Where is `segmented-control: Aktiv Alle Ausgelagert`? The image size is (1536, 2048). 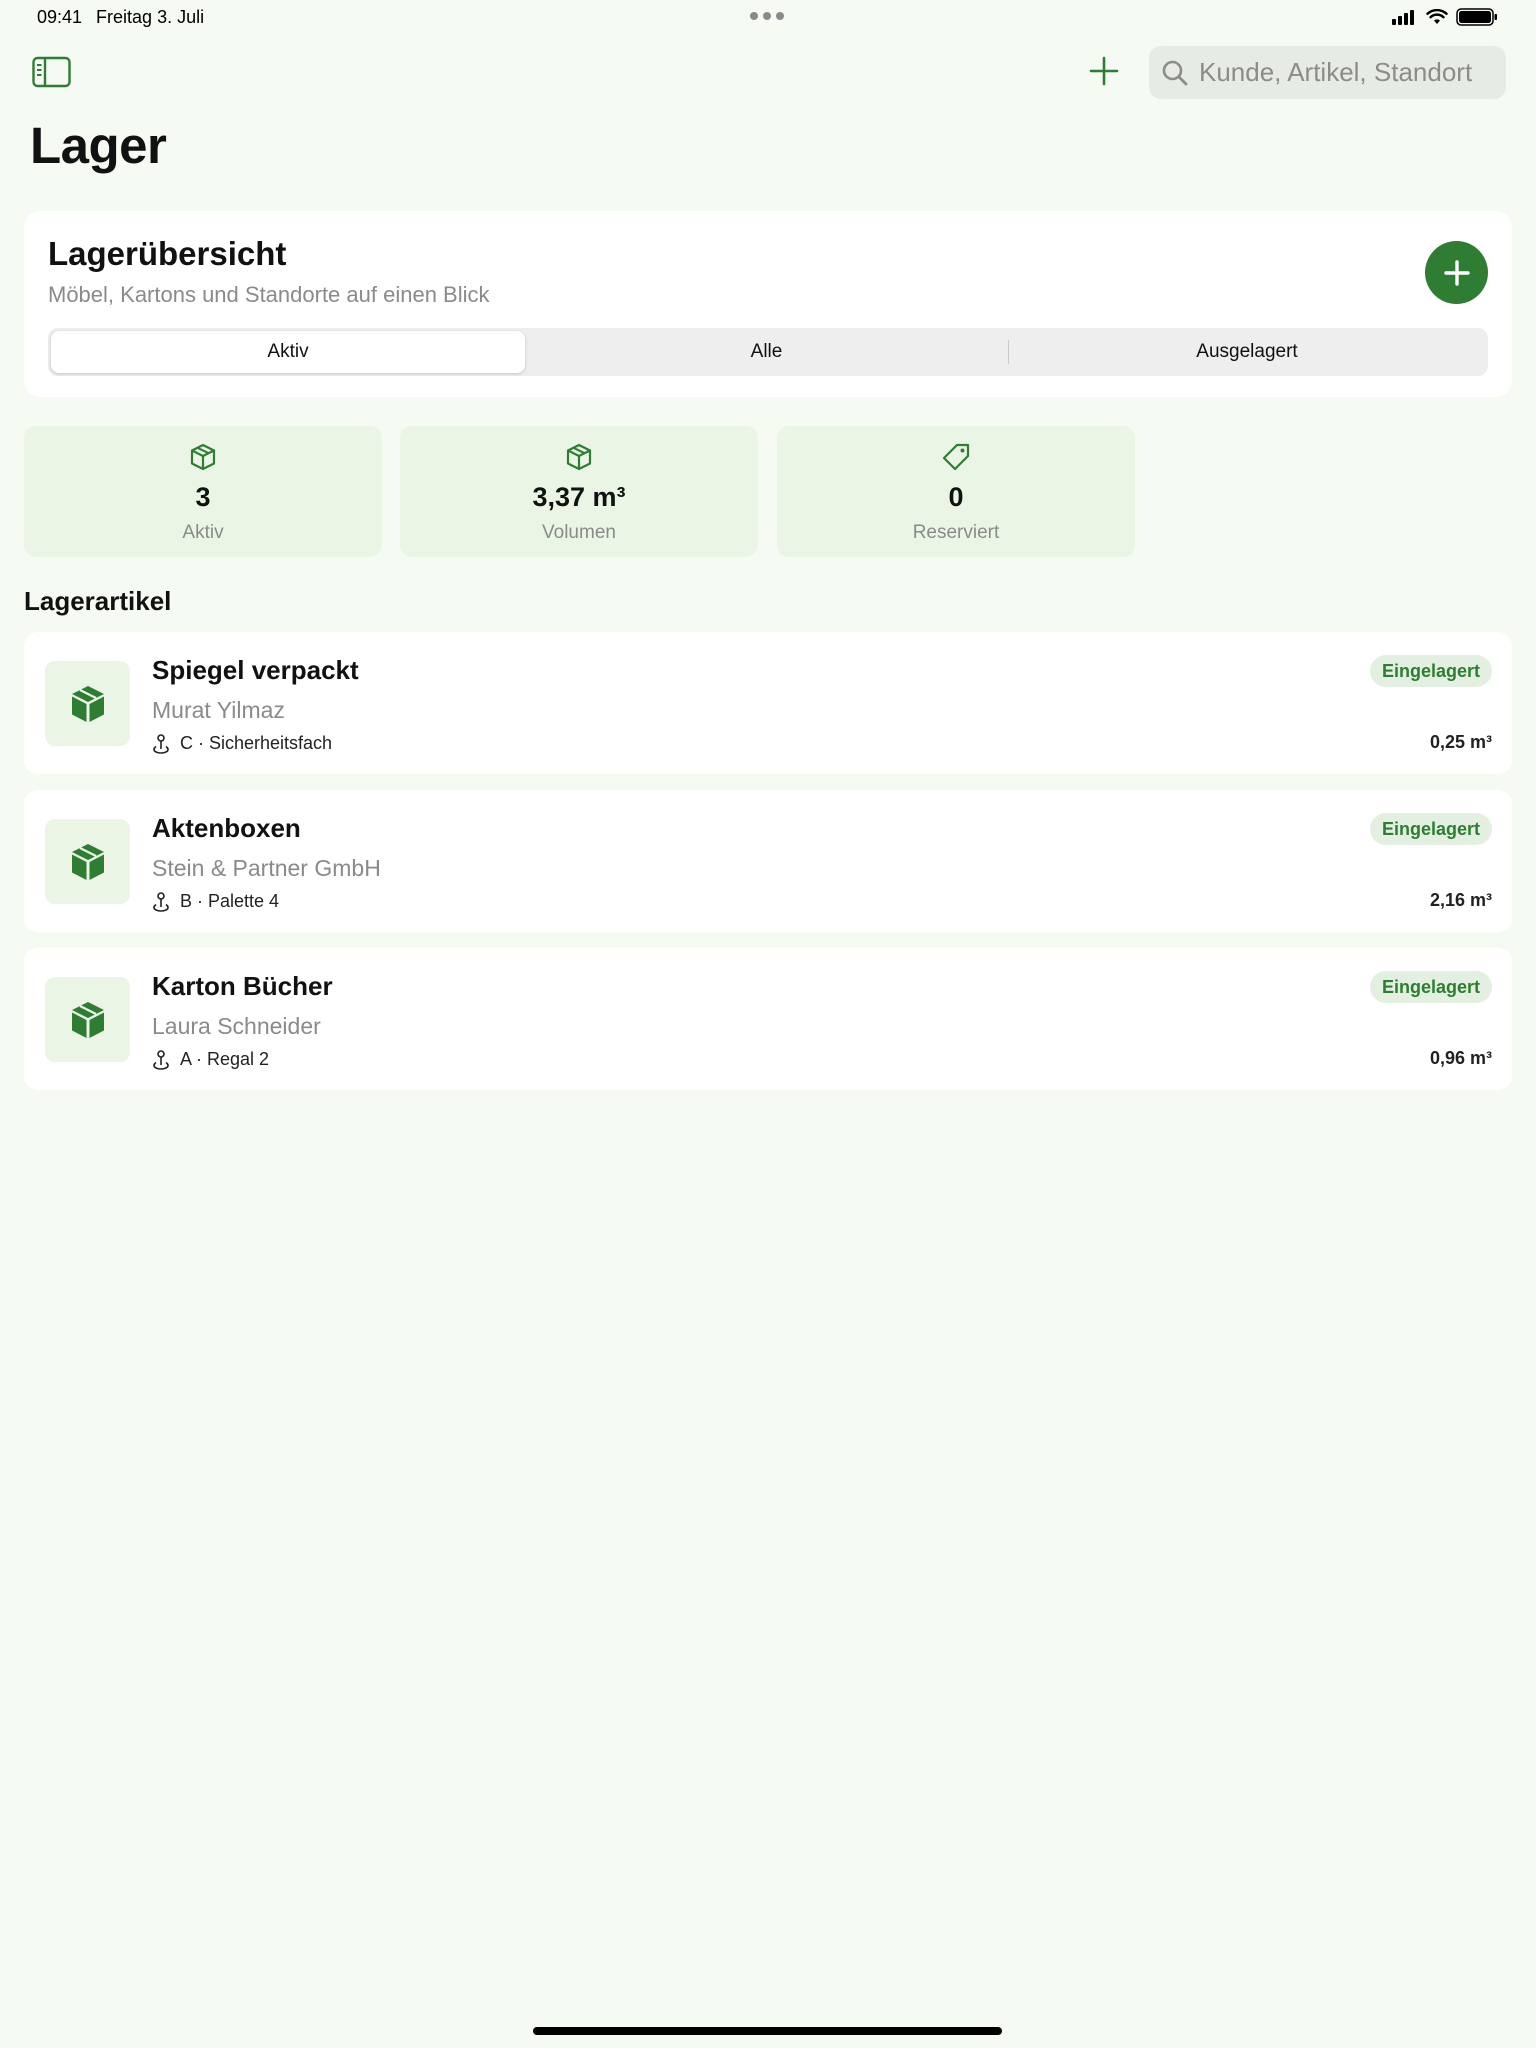 segmented-control: Aktiv Alle Ausgelagert is located at coordinates (768, 352).